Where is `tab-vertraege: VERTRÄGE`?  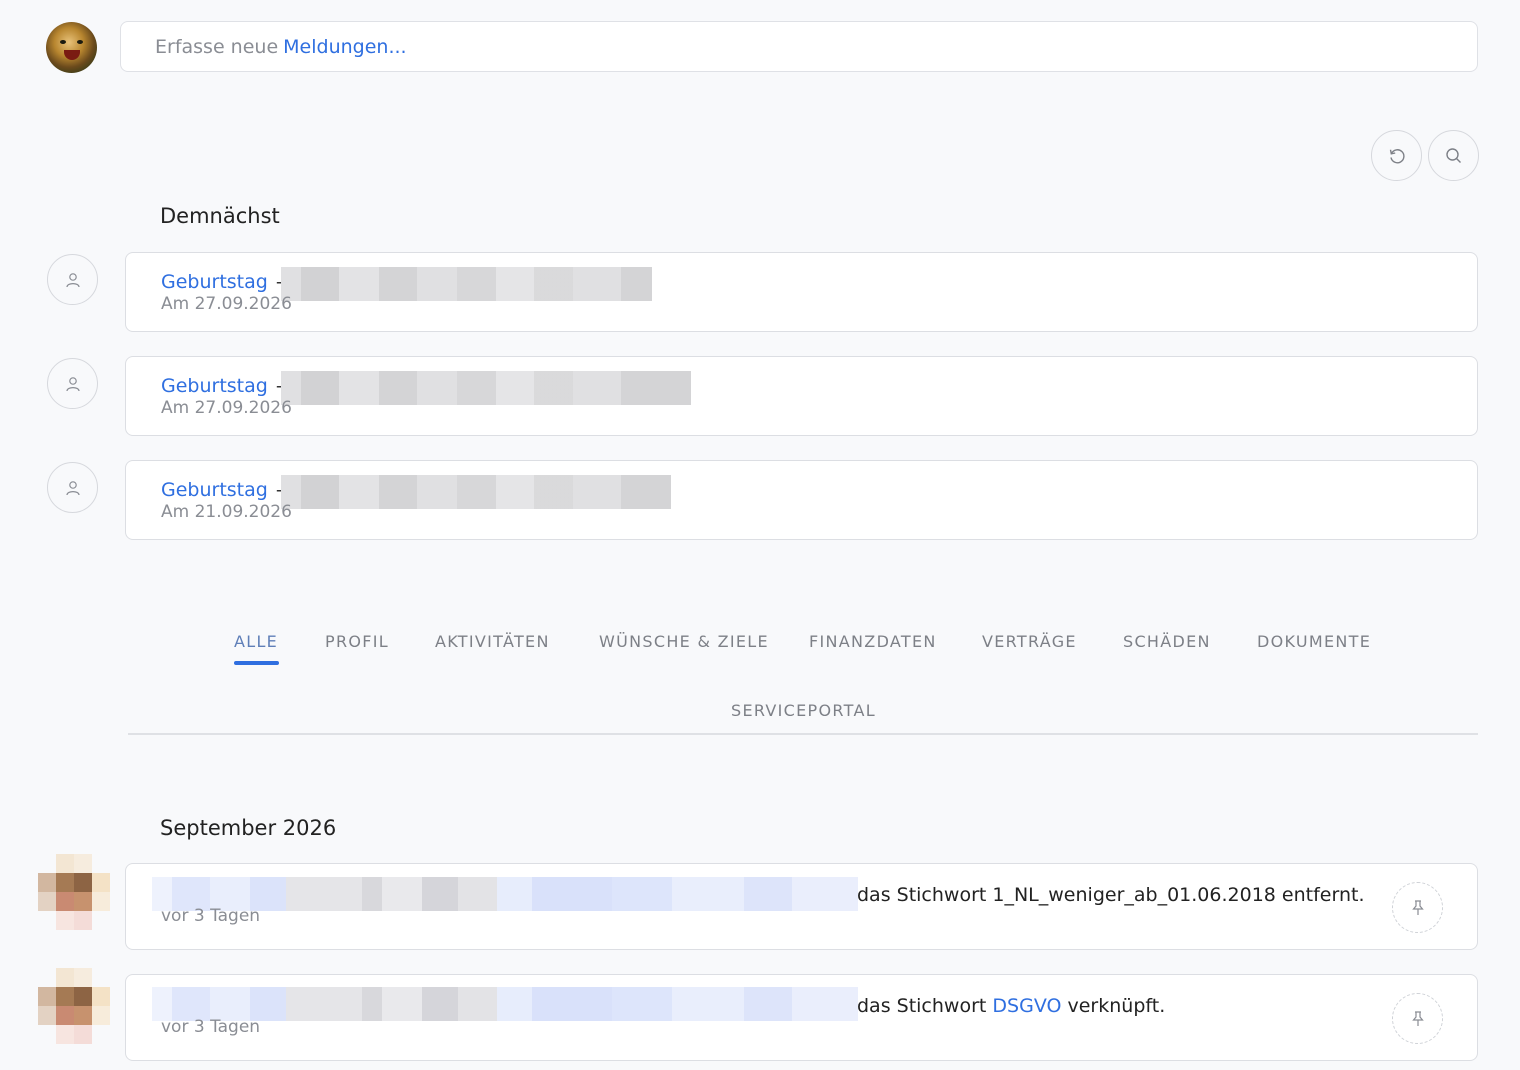 tab-vertraege: VERTRÄGE is located at coordinates (1029, 641).